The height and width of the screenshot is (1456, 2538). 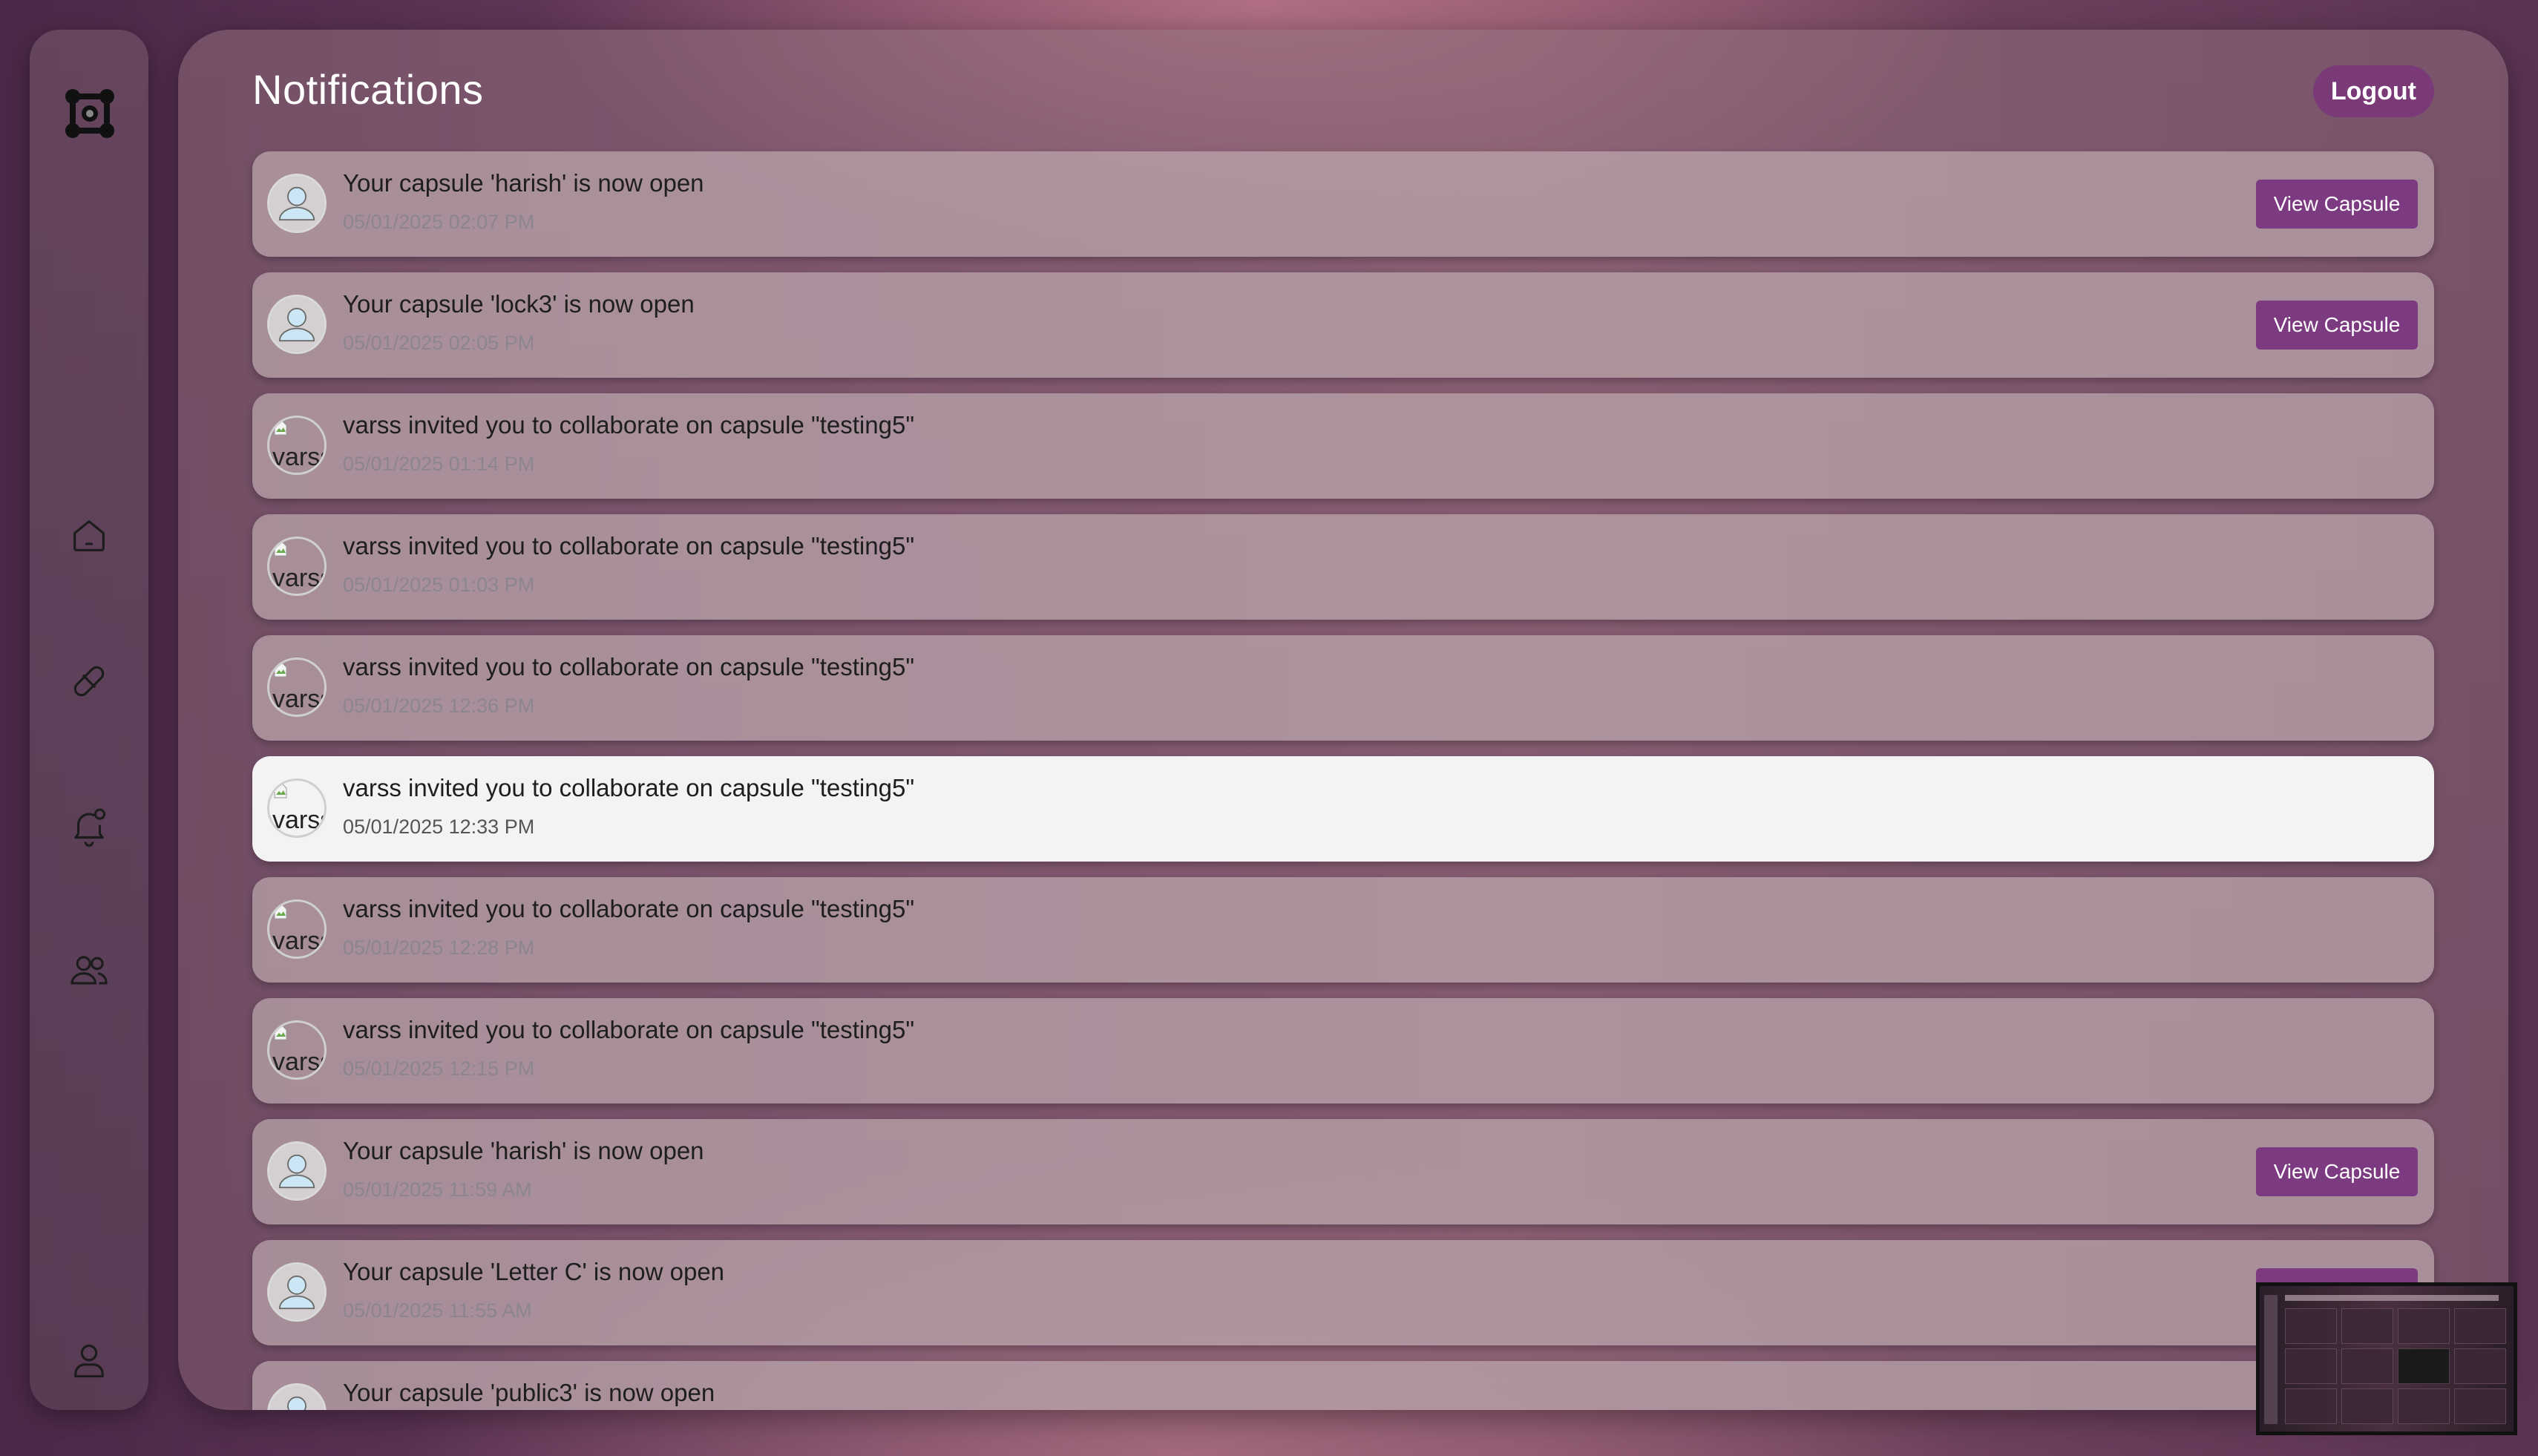 I want to click on notification-timestamp: 05/01/2025 12:28 PM, so click(x=439, y=948).